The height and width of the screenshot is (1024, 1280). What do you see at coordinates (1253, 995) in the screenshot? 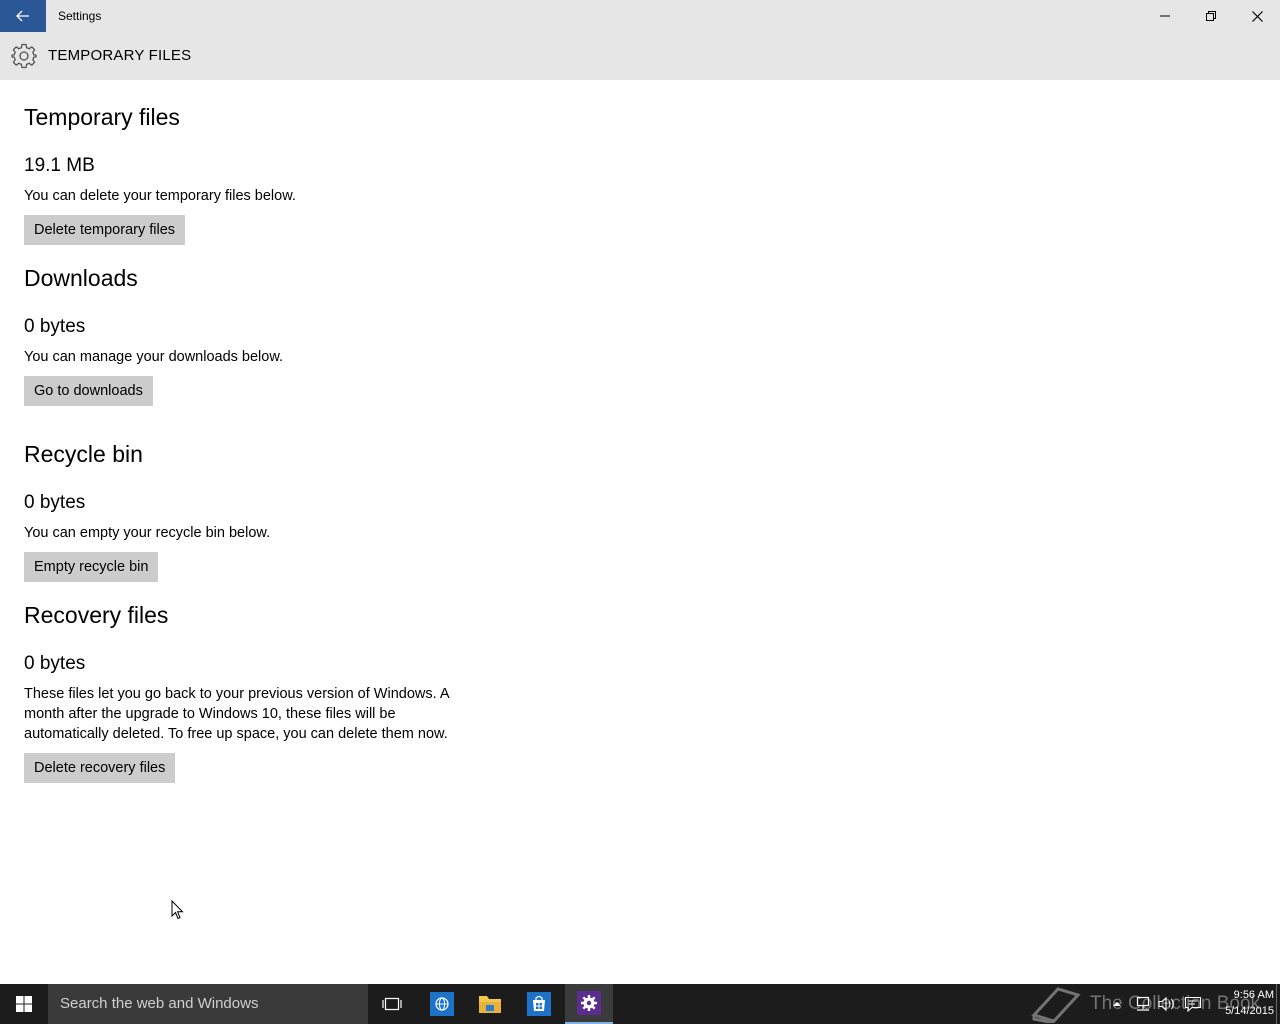
I see `clock-time: 9:56 AM` at bounding box center [1253, 995].